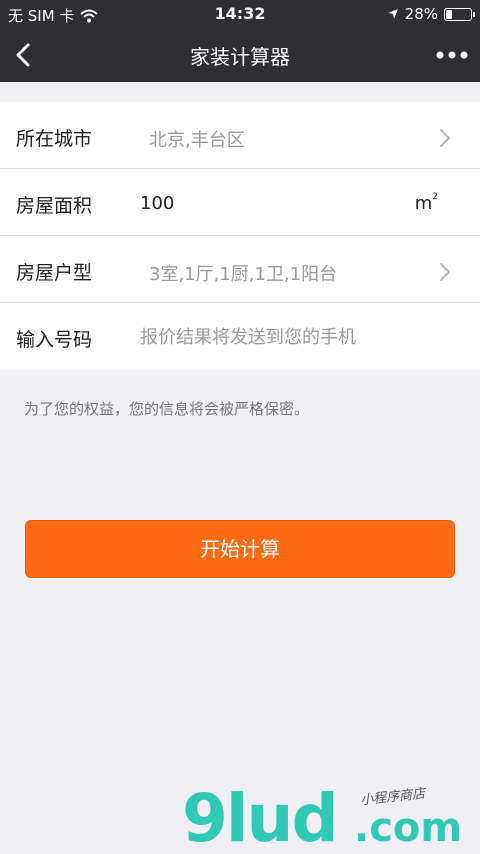 The height and width of the screenshot is (854, 480). What do you see at coordinates (408, 828) in the screenshot?
I see `watermark-domain: .com` at bounding box center [408, 828].